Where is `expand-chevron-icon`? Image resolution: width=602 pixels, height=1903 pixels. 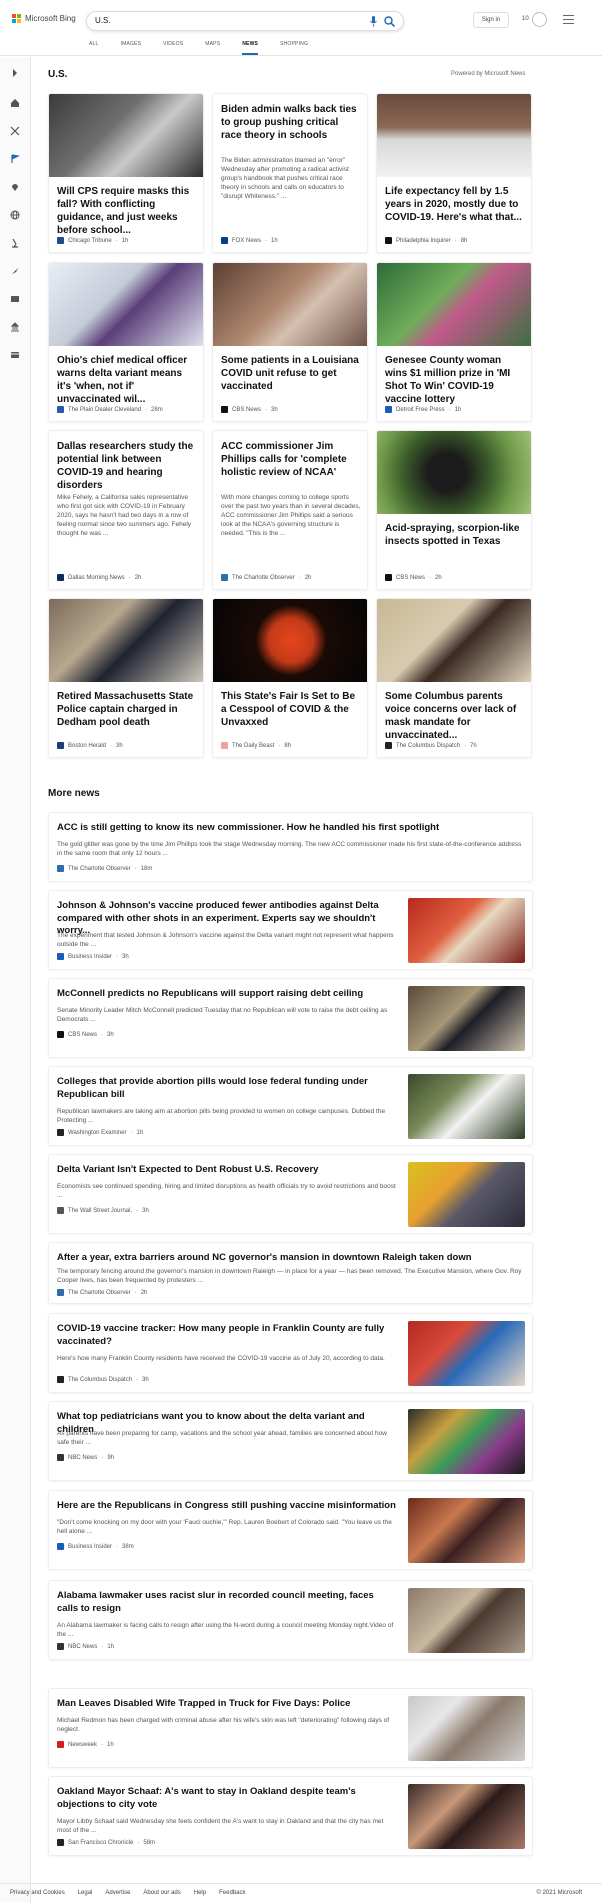 expand-chevron-icon is located at coordinates (15, 73).